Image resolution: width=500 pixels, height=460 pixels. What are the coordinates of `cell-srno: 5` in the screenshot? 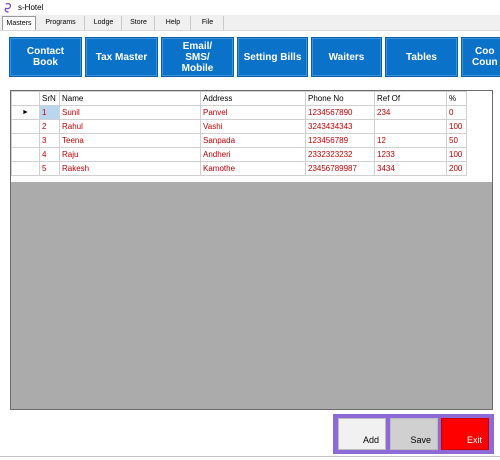 It's located at (49, 168).